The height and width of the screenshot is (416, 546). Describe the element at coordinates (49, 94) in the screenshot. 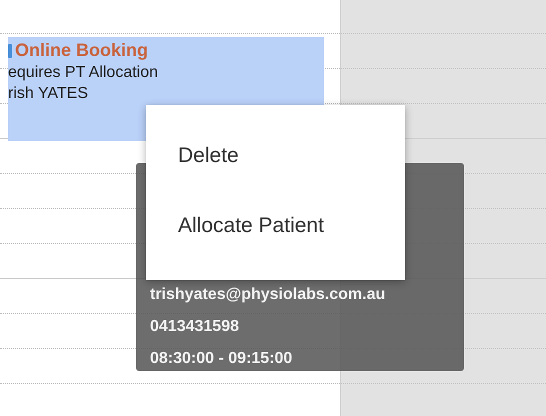

I see `appointment-detail: rish YATES` at that location.